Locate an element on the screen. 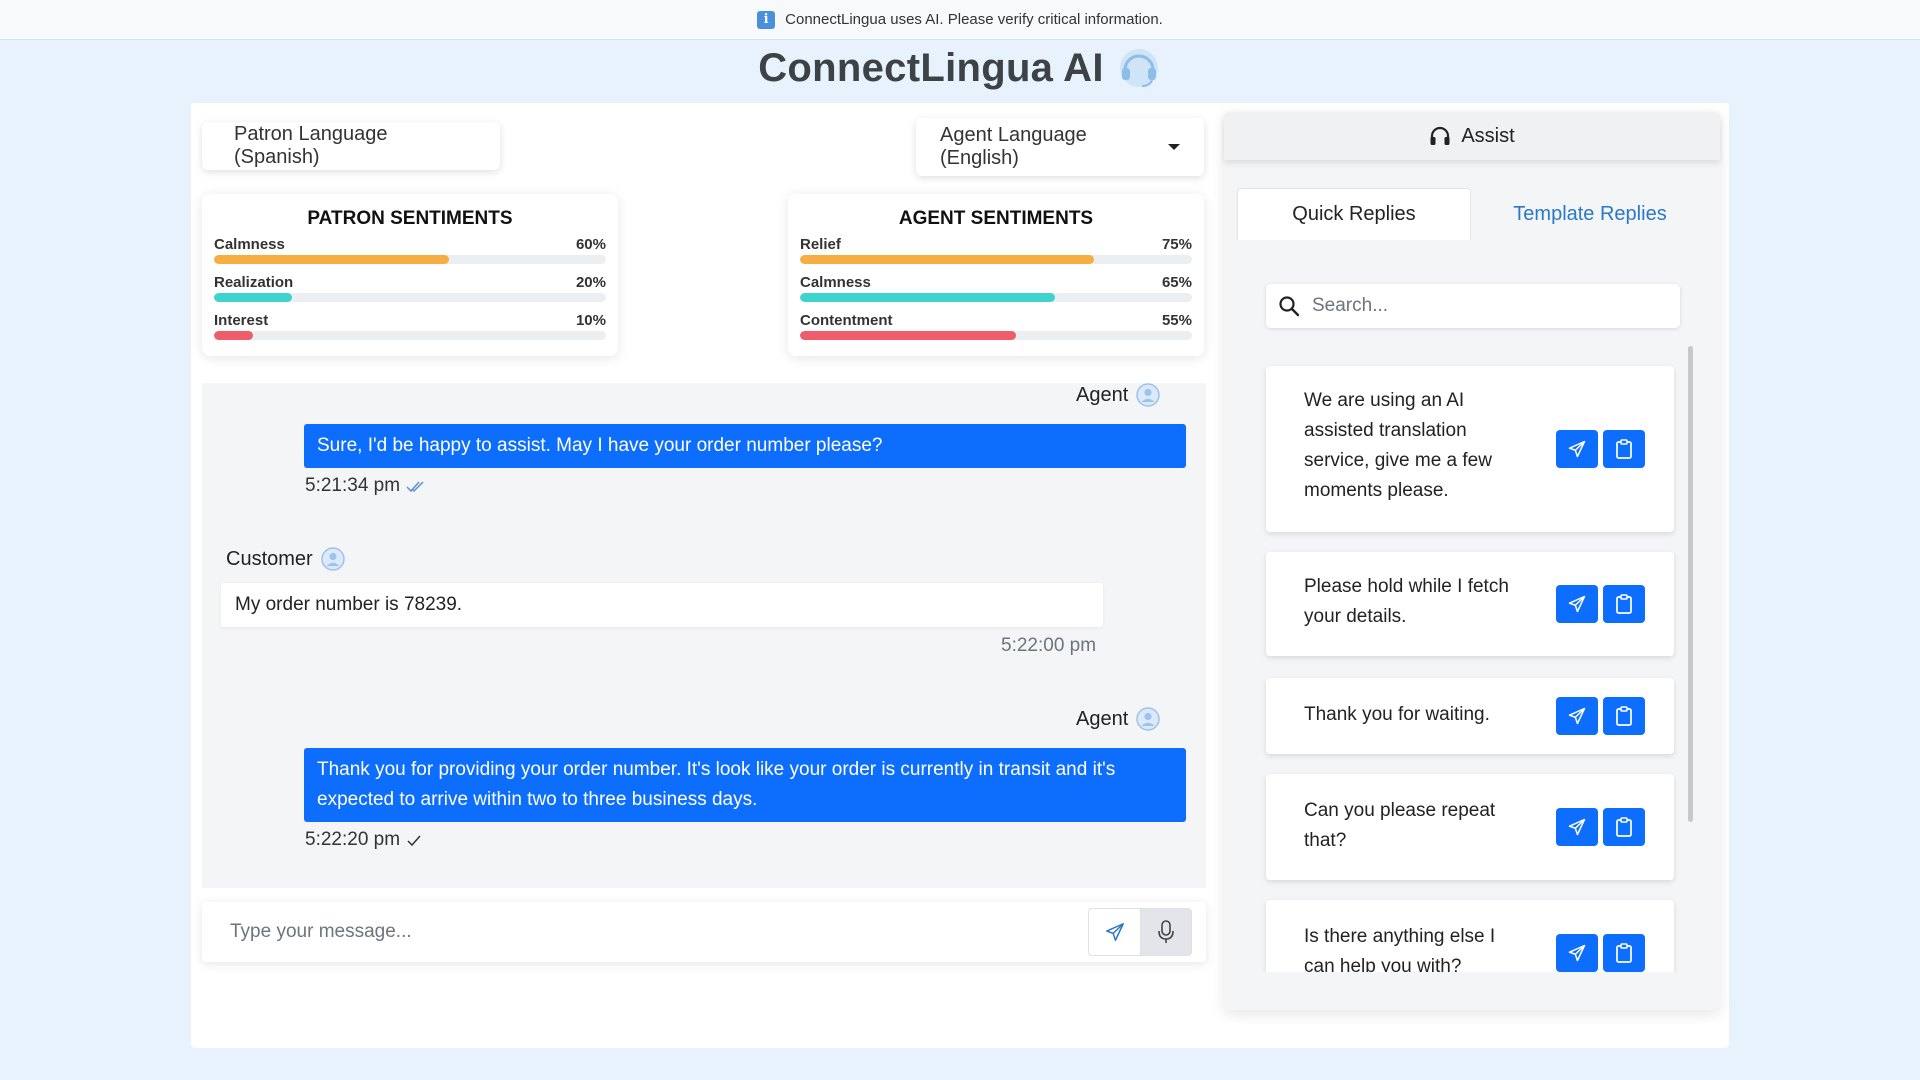 This screenshot has width=1920, height=1080. sender-name: Customer is located at coordinates (269, 558).